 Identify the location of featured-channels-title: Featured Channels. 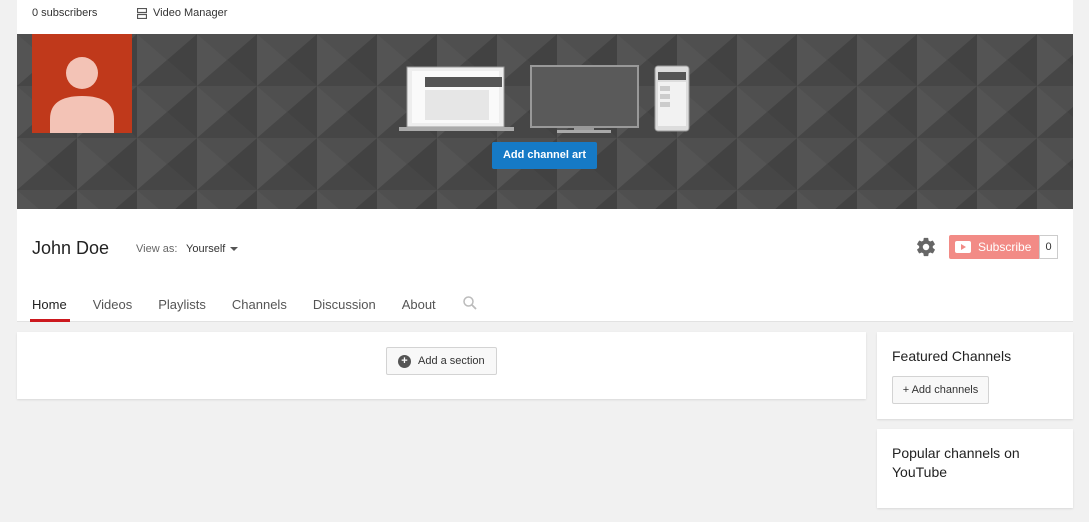
(952, 356).